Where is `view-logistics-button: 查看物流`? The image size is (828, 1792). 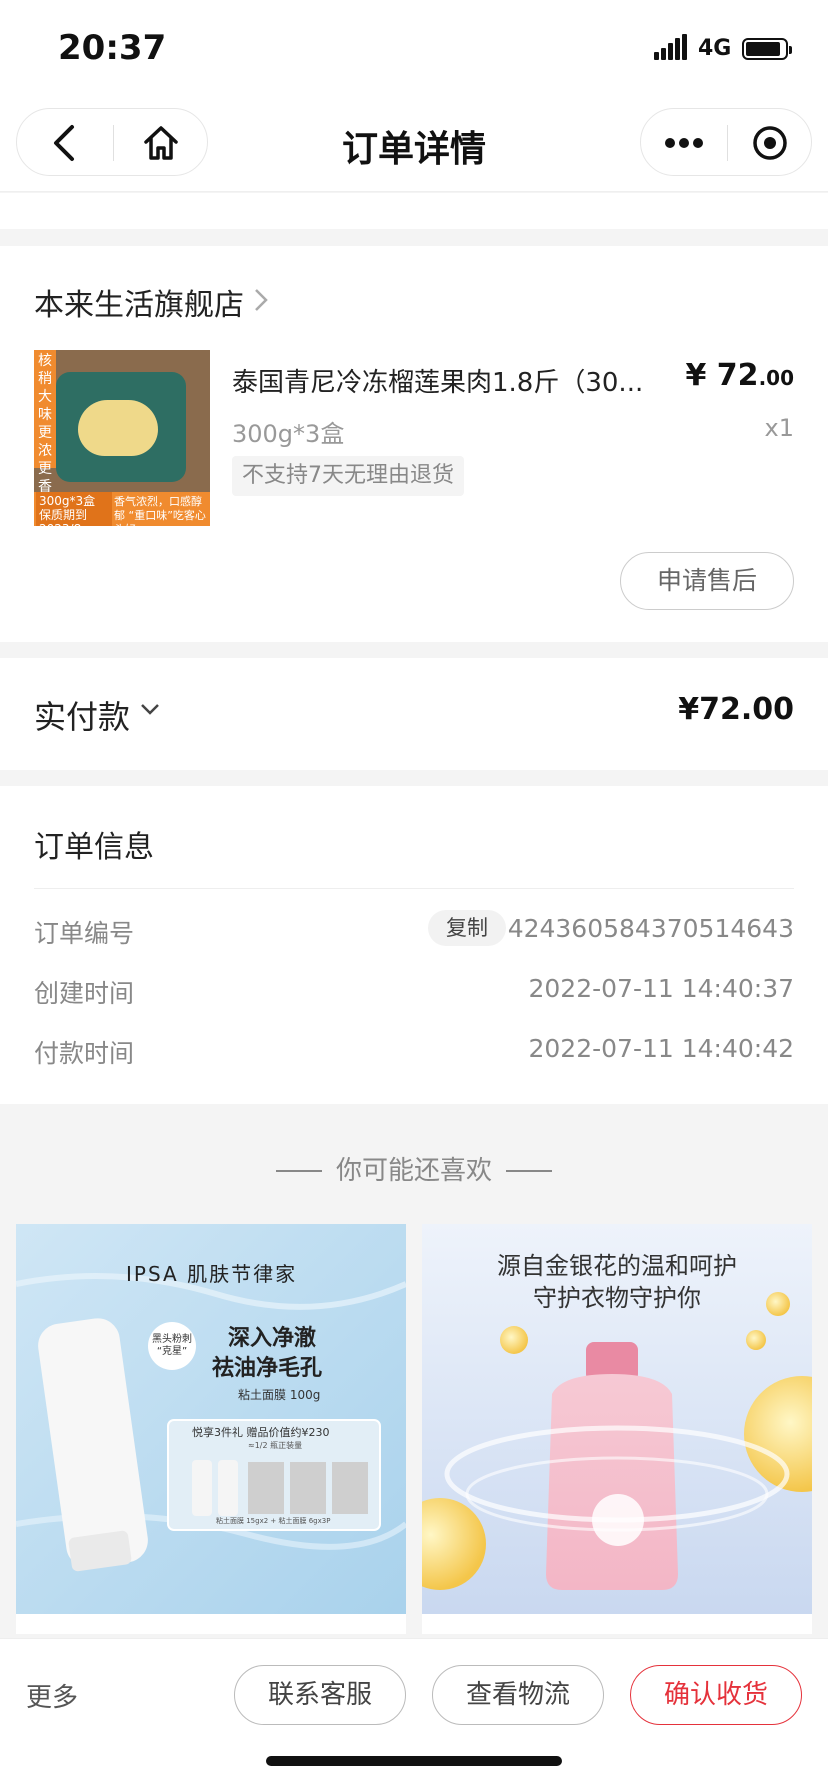 view-logistics-button: 查看物流 is located at coordinates (518, 1695).